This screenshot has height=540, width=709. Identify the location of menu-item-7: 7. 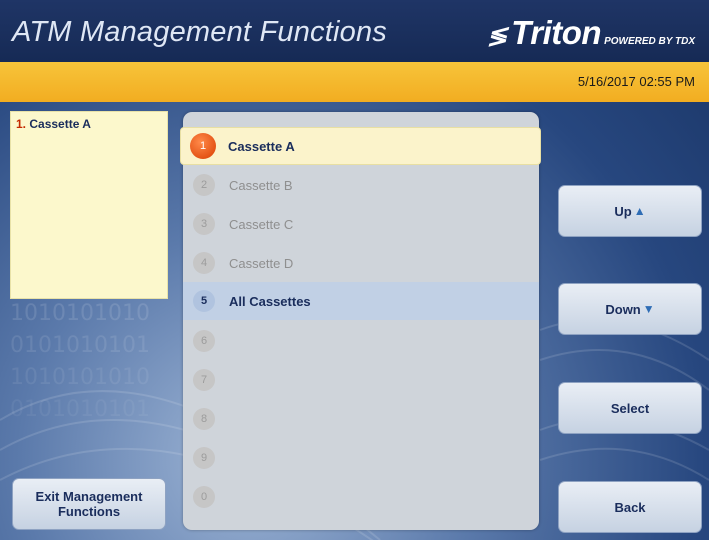
(361, 380).